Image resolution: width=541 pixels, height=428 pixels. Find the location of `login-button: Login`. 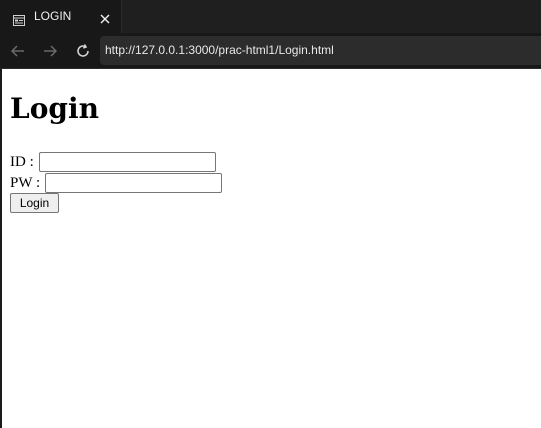

login-button: Login is located at coordinates (34, 203).